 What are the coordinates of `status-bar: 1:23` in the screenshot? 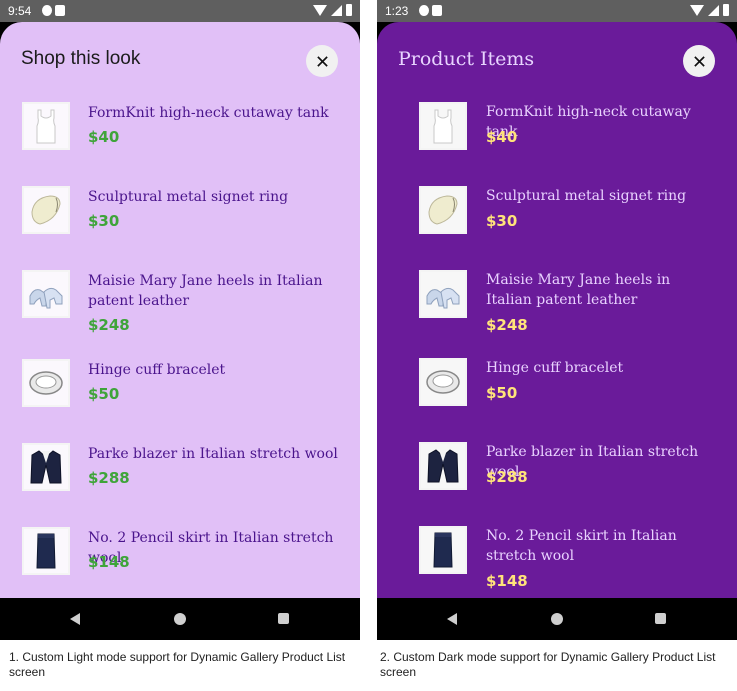 It's located at (557, 11).